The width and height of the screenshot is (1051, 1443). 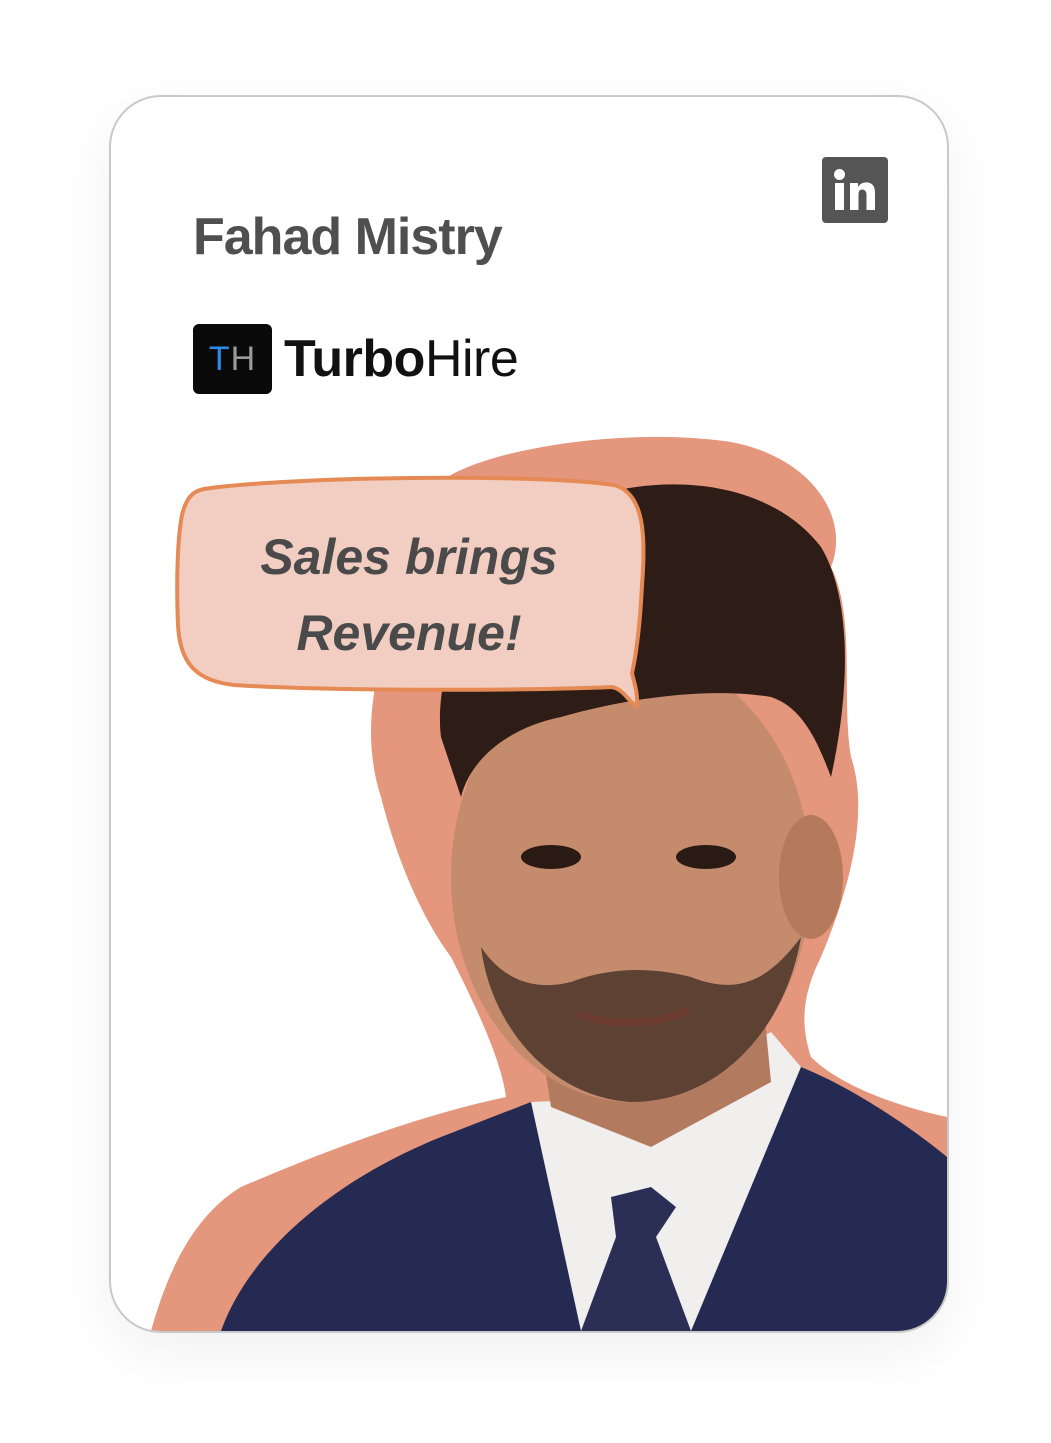 What do you see at coordinates (706, 857) in the screenshot?
I see `right-eye` at bounding box center [706, 857].